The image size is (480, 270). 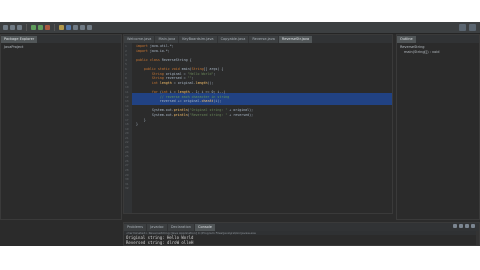 I want to click on tree-item-project: JavaProject, so click(x=13, y=47).